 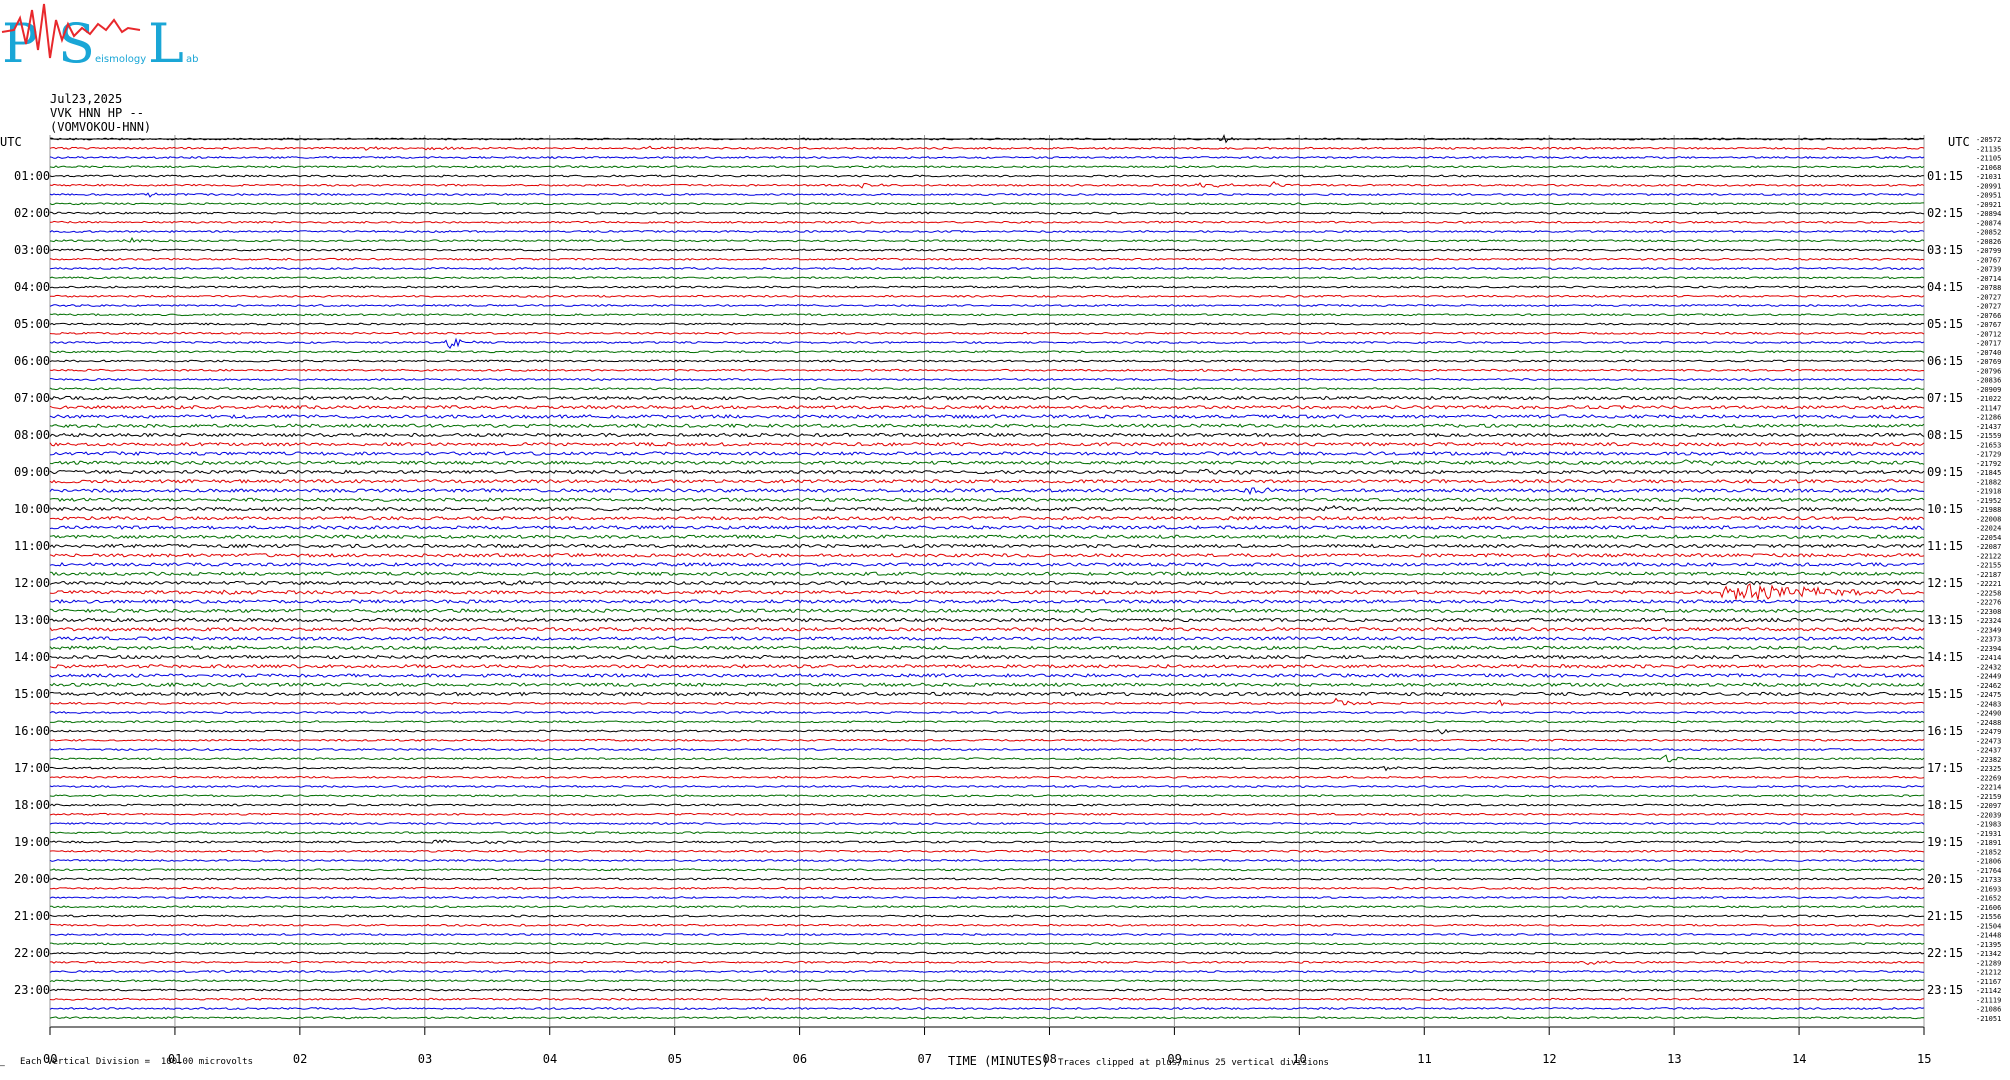 I want to click on row-offset-label: -21119, so click(x=1988, y=1000).